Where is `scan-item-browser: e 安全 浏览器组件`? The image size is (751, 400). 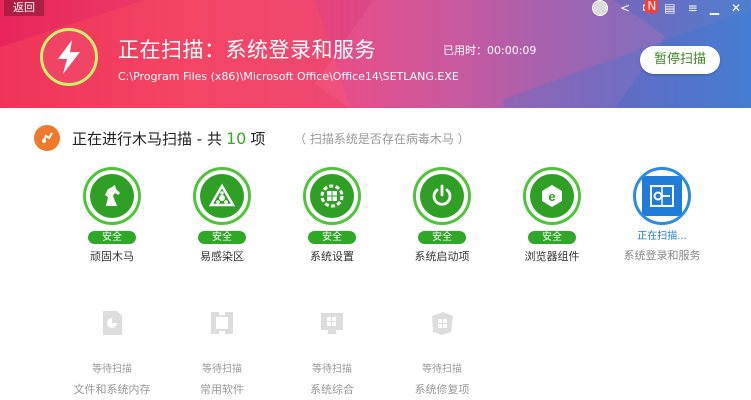 scan-item-browser: e 安全 浏览器组件 is located at coordinates (552, 215).